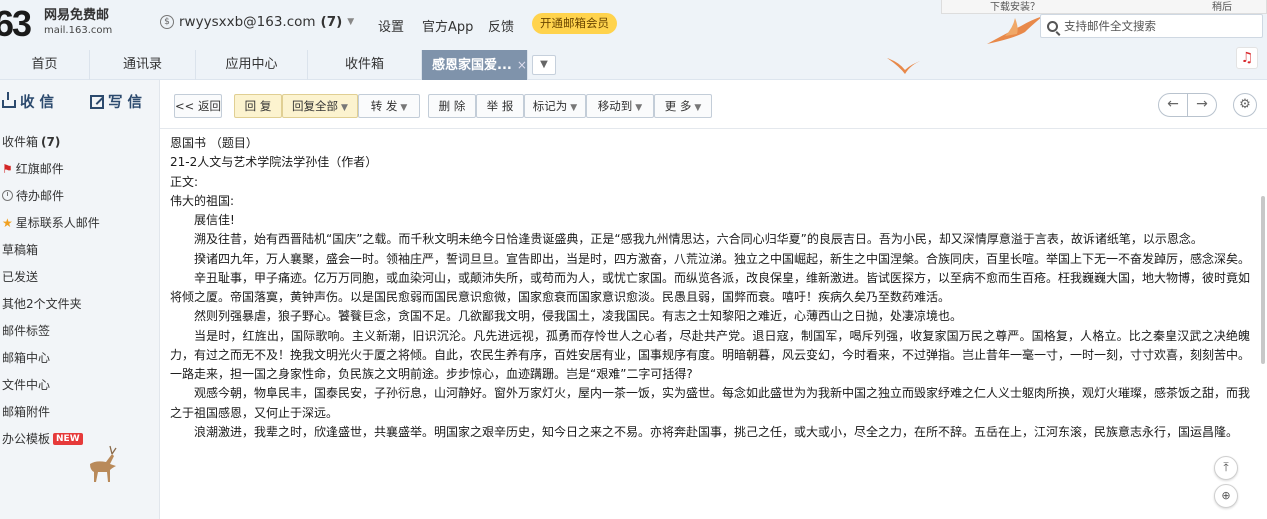 Image resolution: width=1267 pixels, height=519 pixels. Describe the element at coordinates (78, 31) in the screenshot. I see `logo-domain: mail.163.com` at that location.